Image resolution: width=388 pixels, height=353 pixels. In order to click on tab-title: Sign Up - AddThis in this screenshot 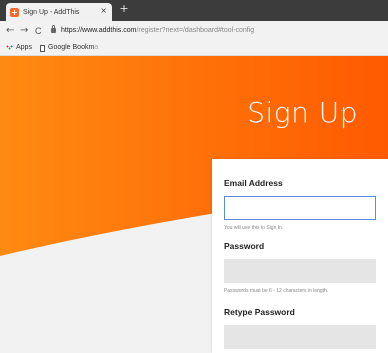, I will do `click(51, 12)`.